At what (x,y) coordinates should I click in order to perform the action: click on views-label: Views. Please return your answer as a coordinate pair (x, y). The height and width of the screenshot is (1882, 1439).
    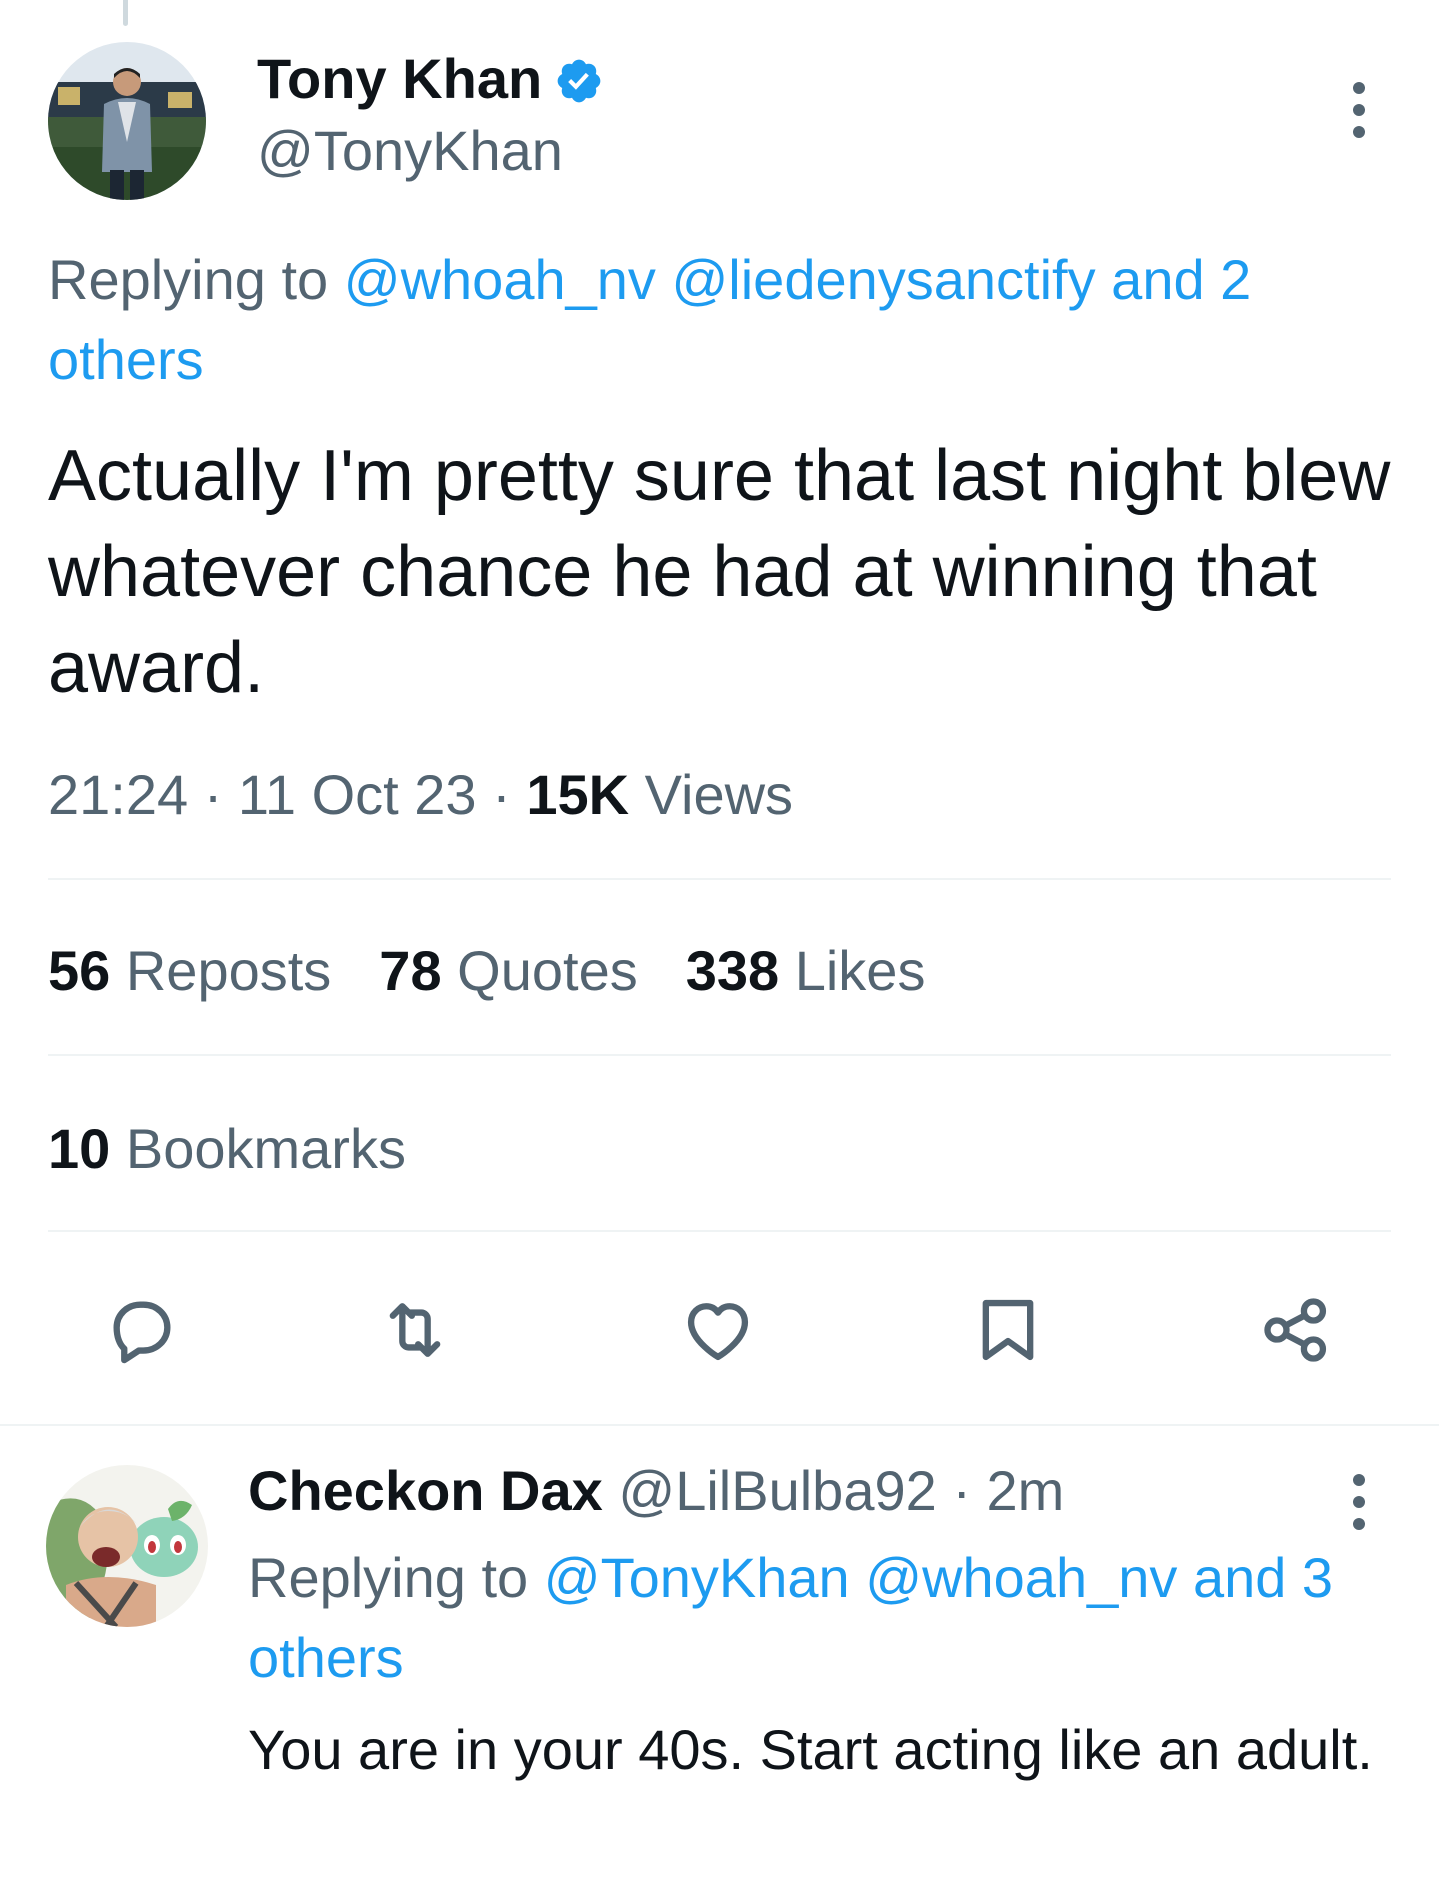
    Looking at the image, I should click on (719, 794).